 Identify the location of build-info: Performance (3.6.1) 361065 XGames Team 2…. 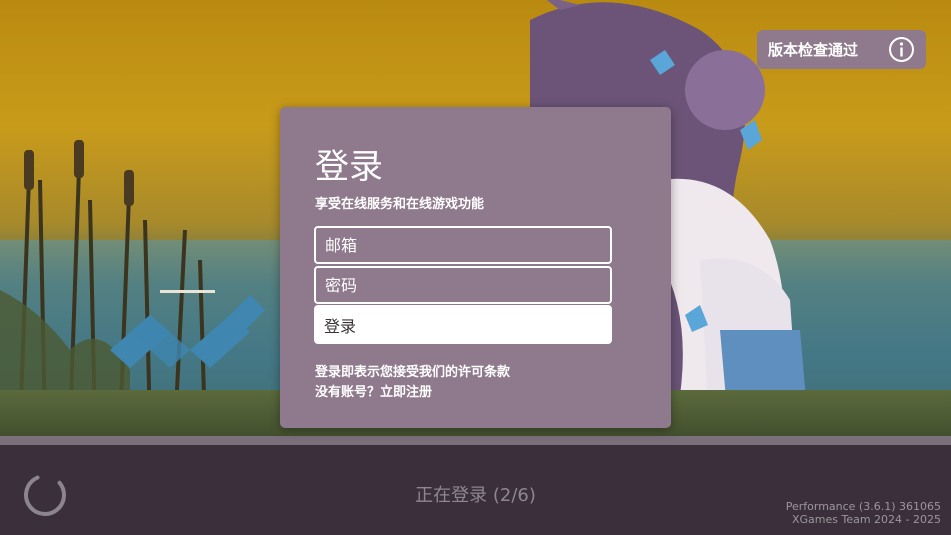
(863, 513).